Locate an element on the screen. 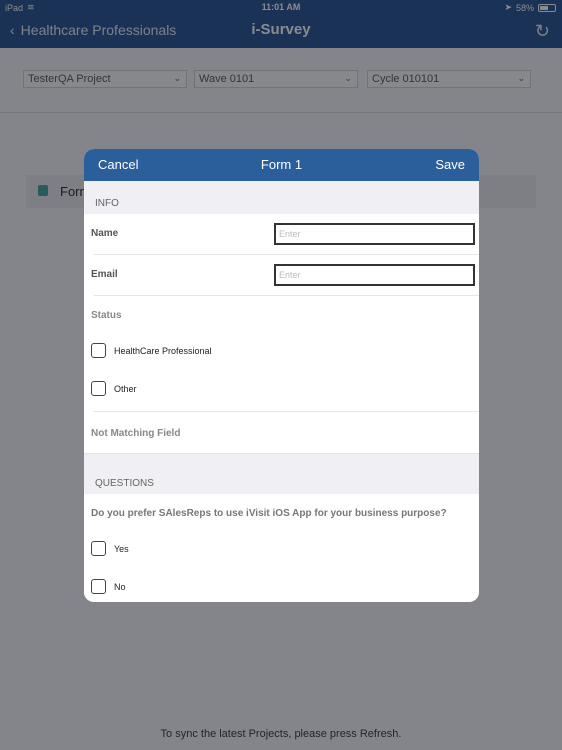  not-matching-label: Not Matching Field is located at coordinates (136, 433).